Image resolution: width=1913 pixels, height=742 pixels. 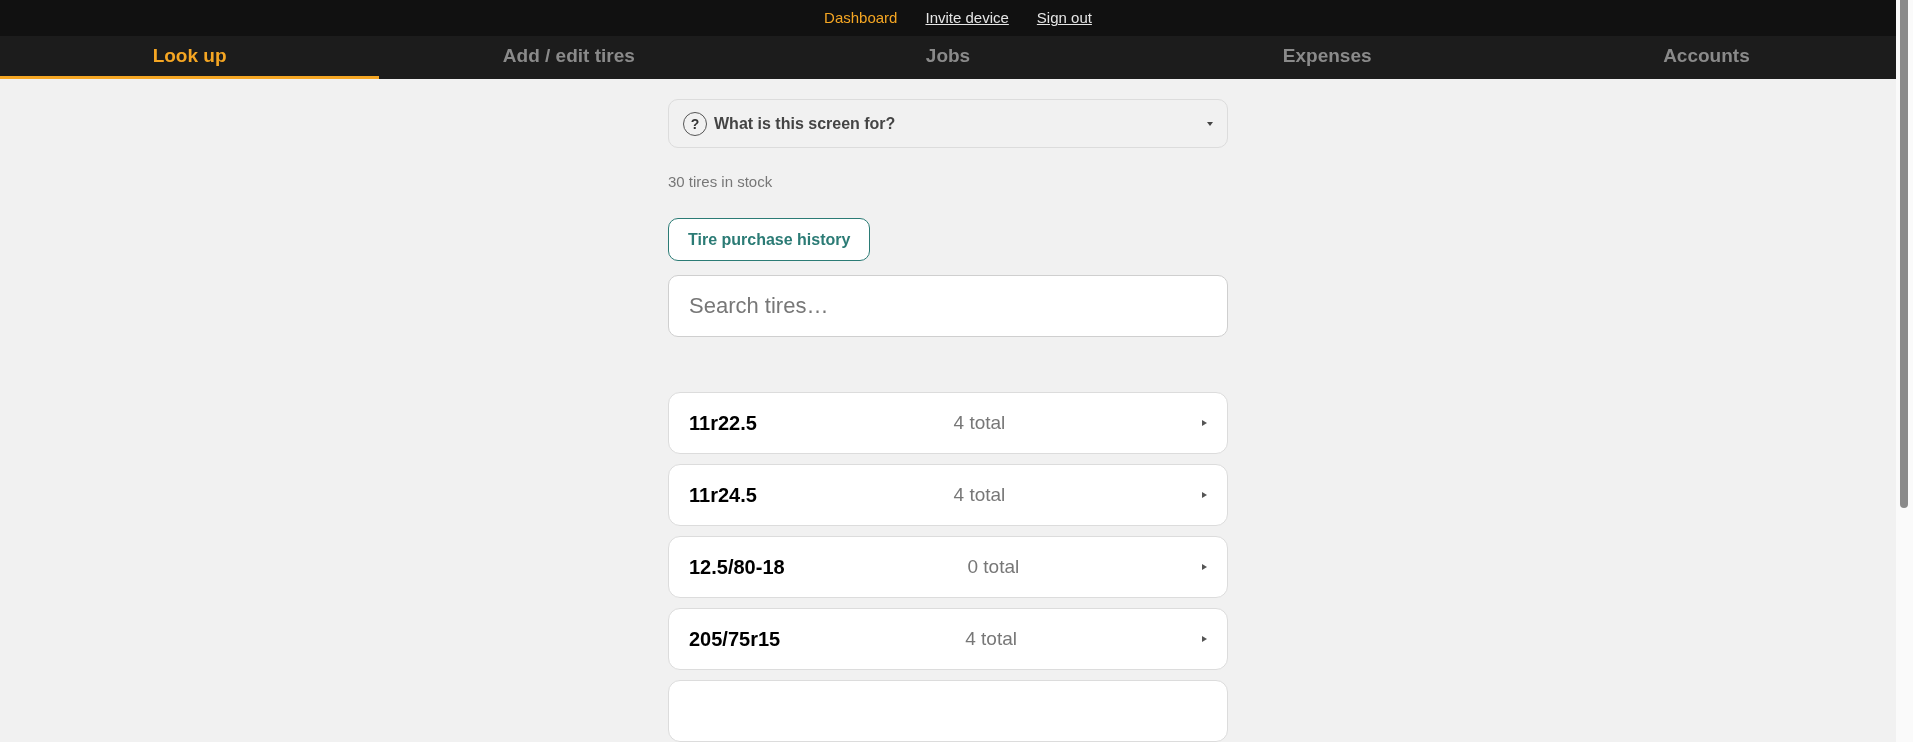 What do you see at coordinates (737, 567) in the screenshot?
I see `tire-size: 12.5/80-18` at bounding box center [737, 567].